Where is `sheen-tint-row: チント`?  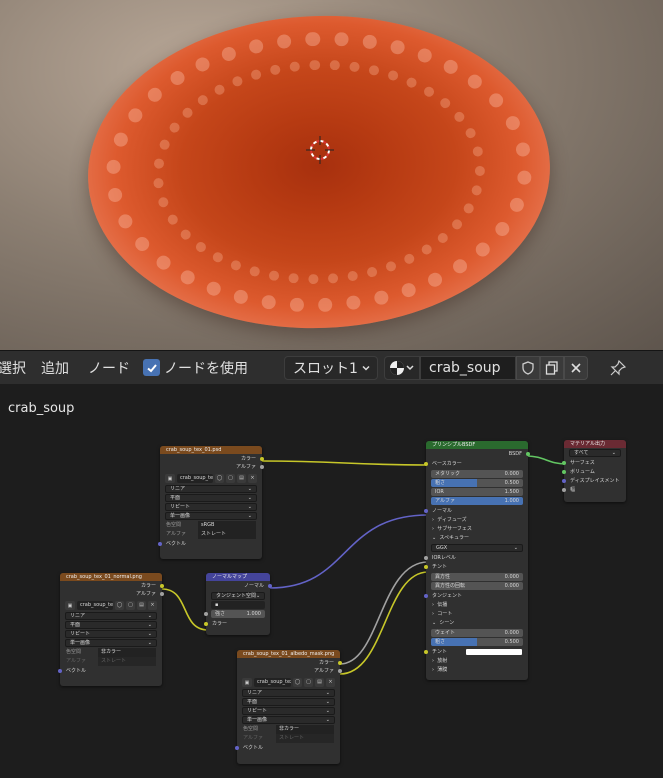
sheen-tint-row: チント is located at coordinates (476, 652).